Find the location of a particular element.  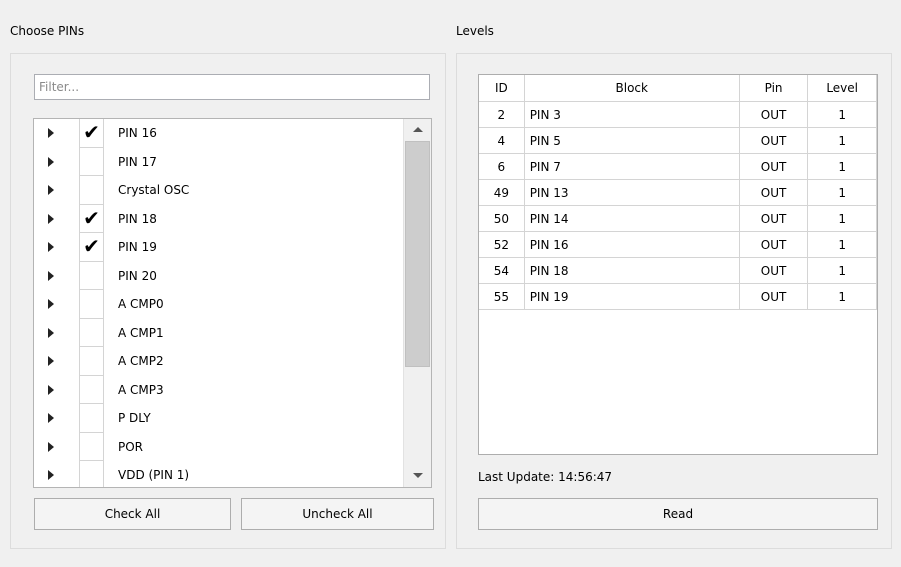

tree-item: A CMP2 is located at coordinates (219, 361).